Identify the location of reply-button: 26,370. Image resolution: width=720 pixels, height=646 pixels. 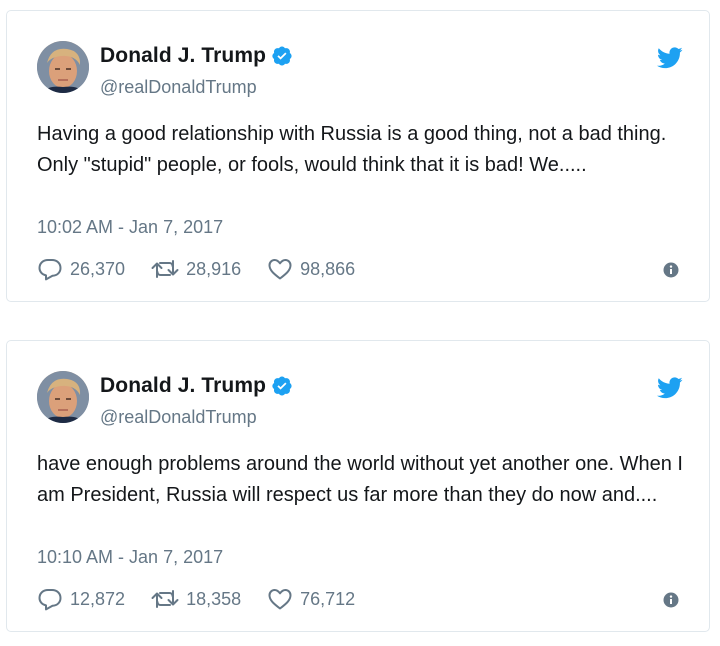
(81, 269).